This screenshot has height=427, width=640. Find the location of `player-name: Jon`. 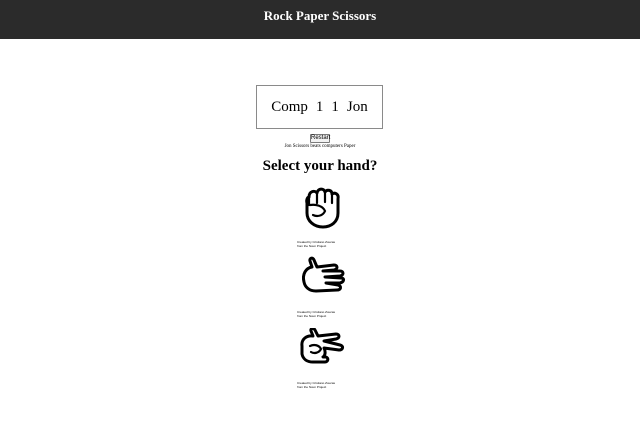

player-name: Jon is located at coordinates (357, 106).